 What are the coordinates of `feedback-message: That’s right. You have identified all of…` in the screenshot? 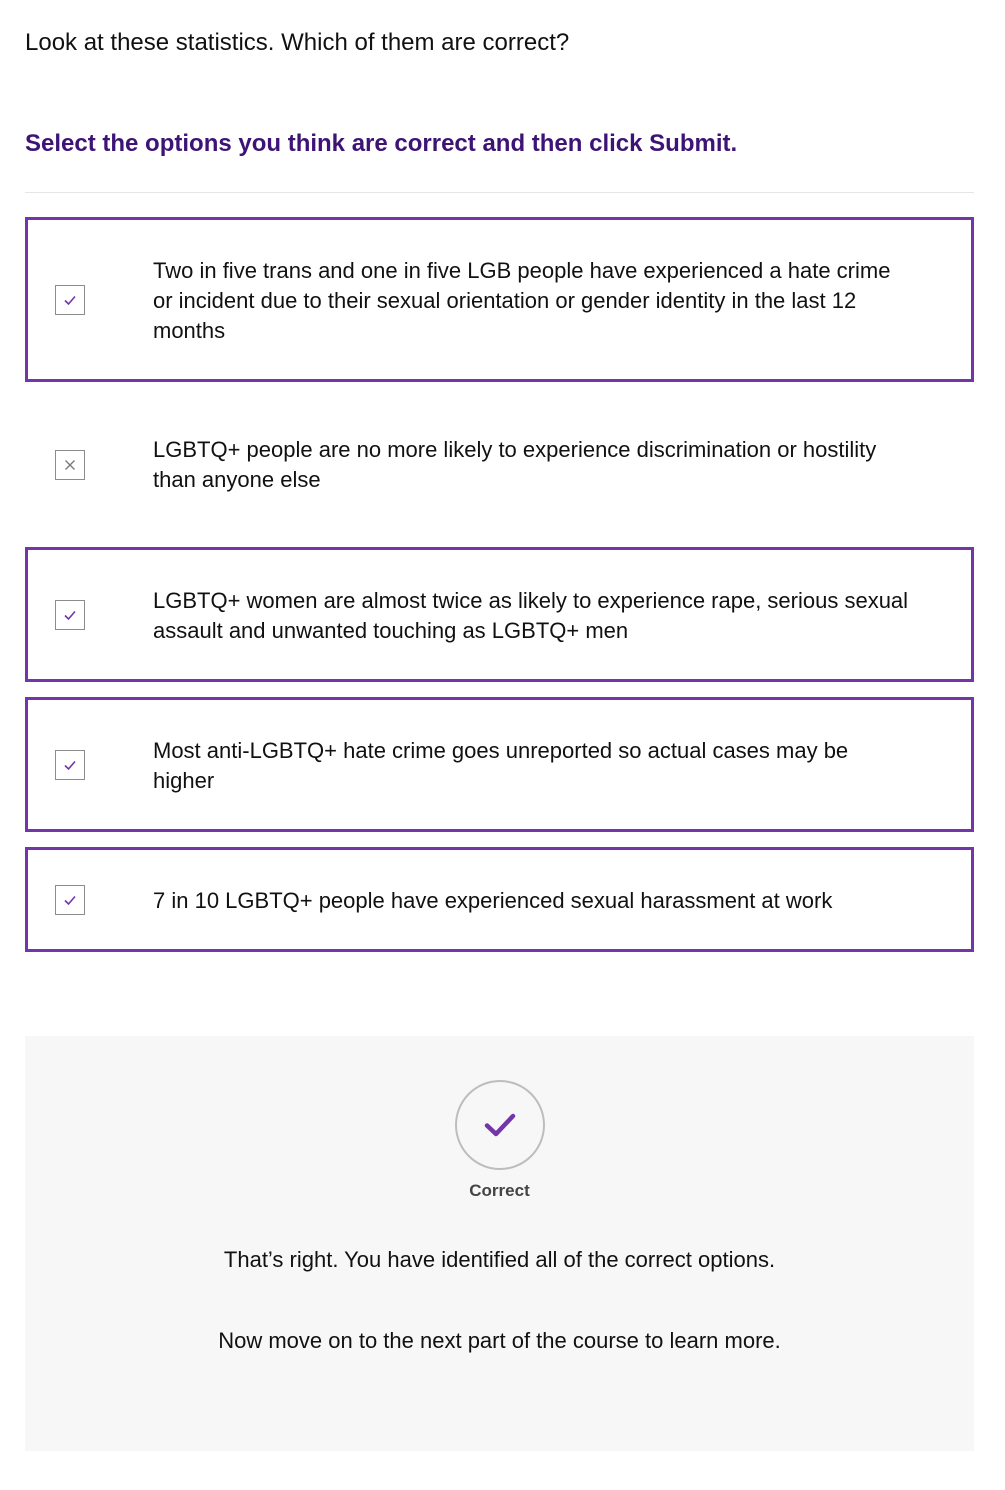 It's located at (499, 1259).